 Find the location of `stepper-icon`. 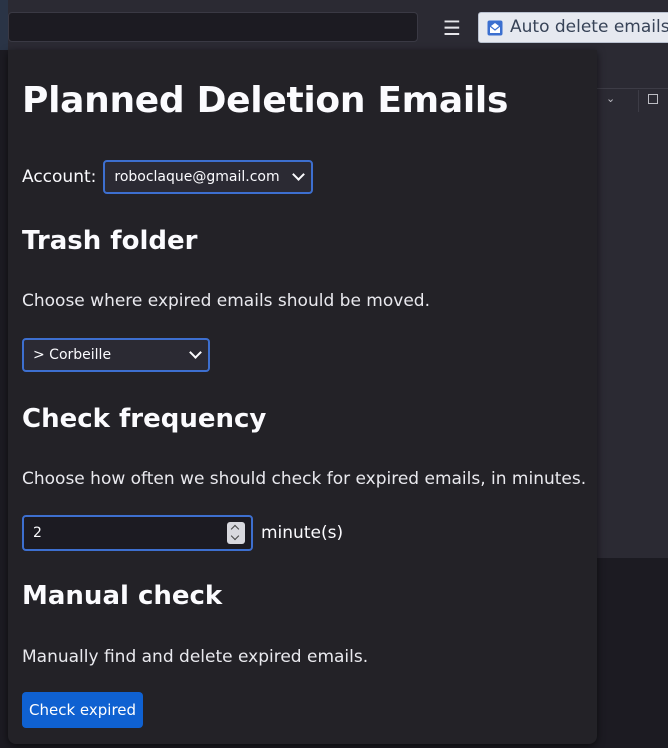

stepper-icon is located at coordinates (236, 533).